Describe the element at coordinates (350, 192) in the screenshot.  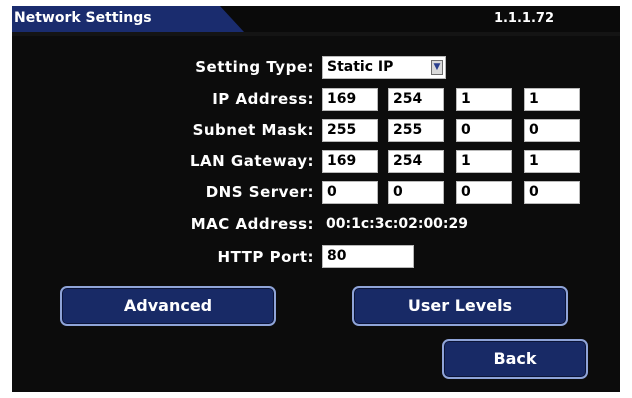
I see `dns-server-octet-1: 0` at that location.